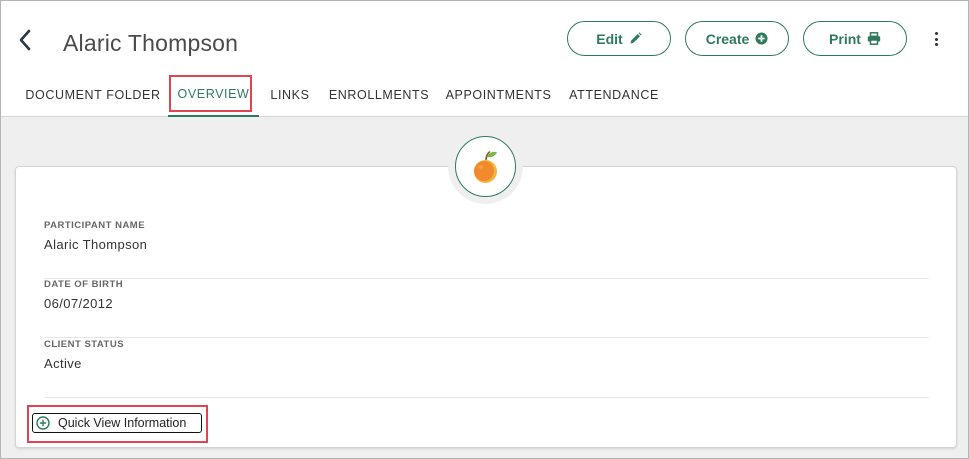 This screenshot has height=459, width=969. I want to click on field-label: DATE OF BIRTH, so click(84, 284).